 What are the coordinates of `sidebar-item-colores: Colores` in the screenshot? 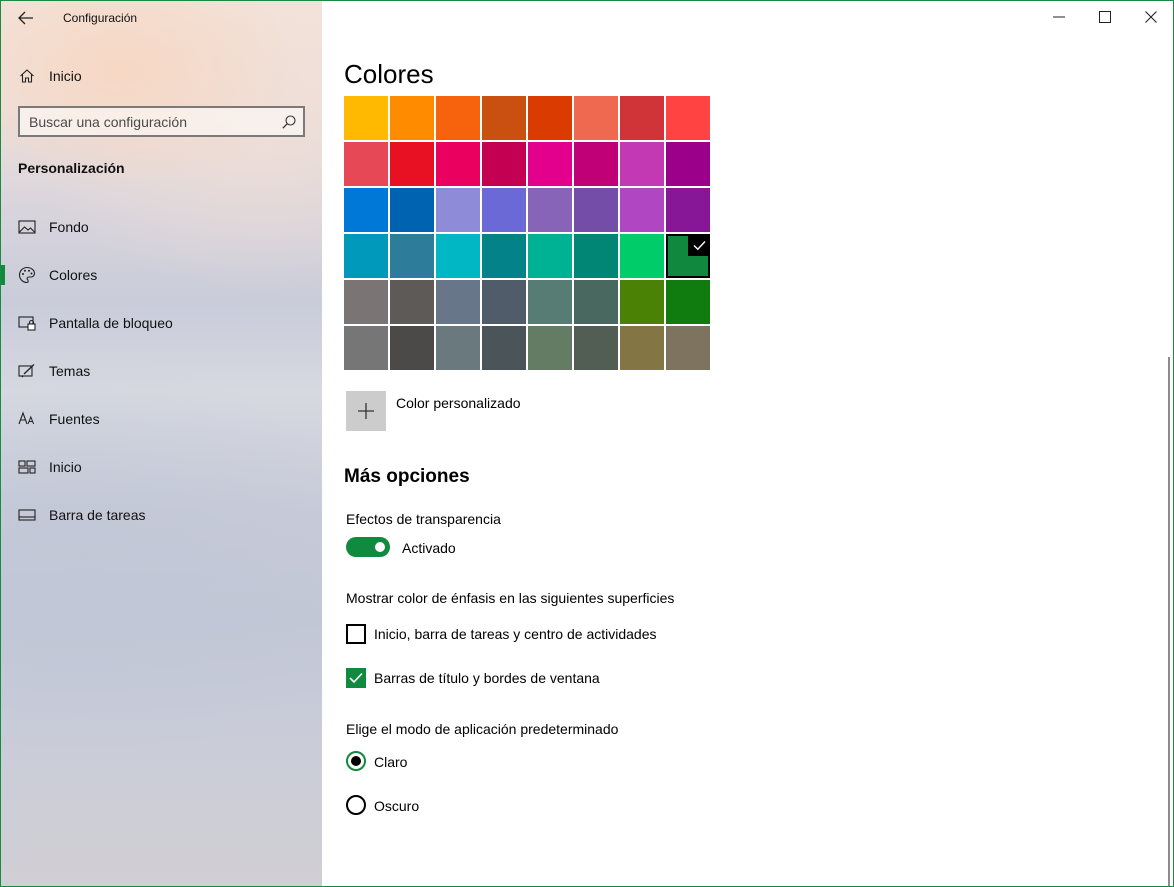 It's located at (161, 275).